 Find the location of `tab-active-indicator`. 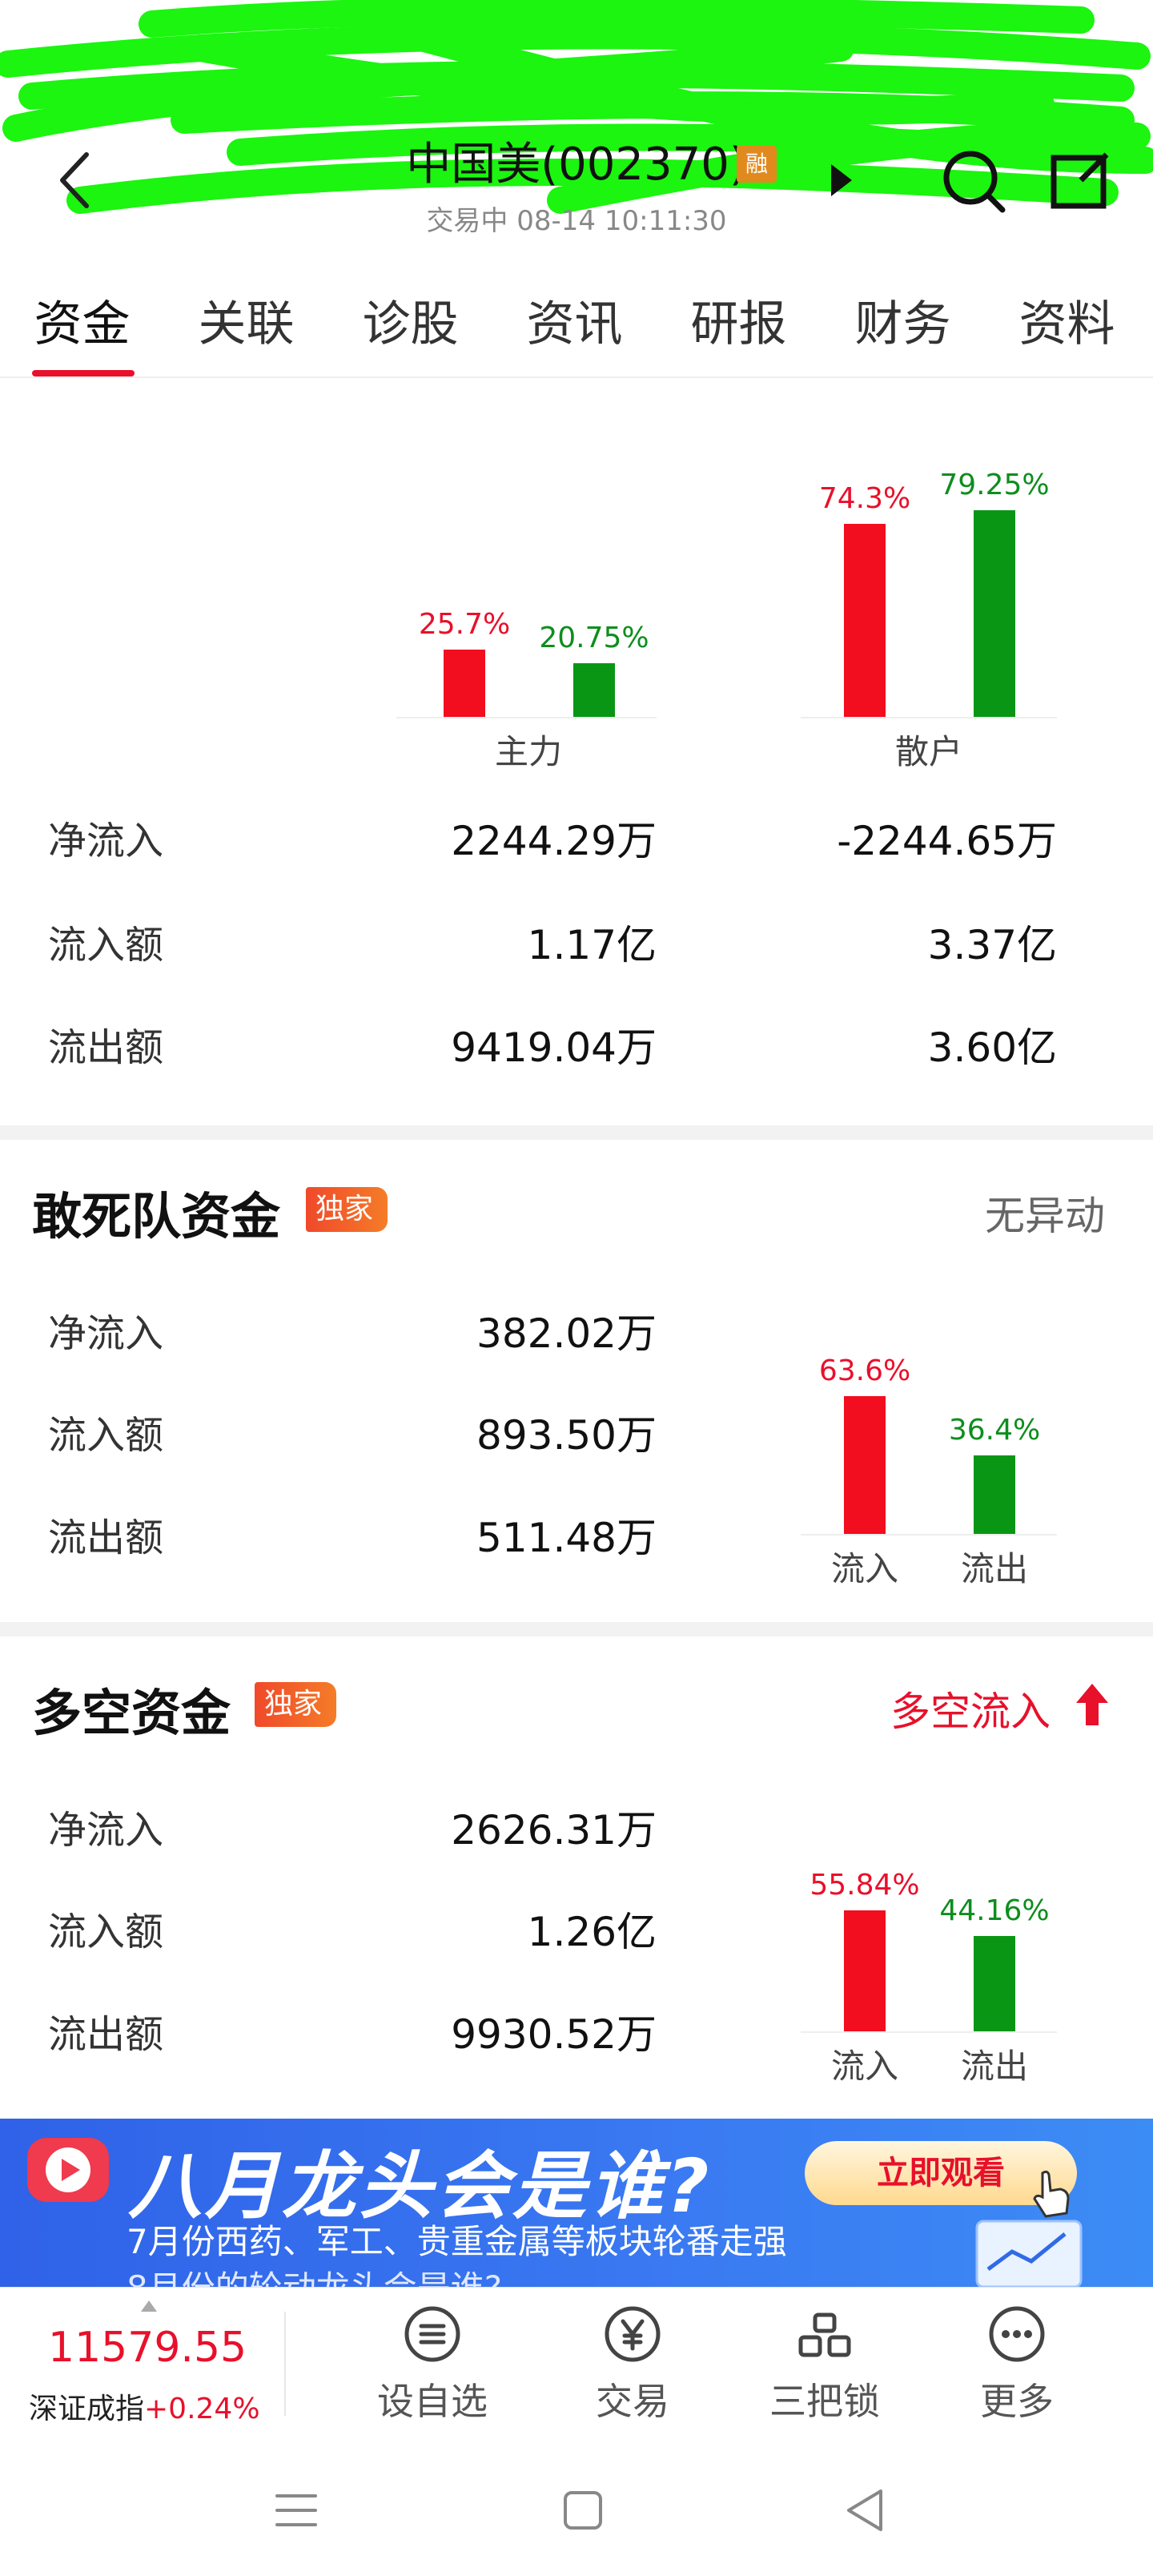

tab-active-indicator is located at coordinates (84, 373).